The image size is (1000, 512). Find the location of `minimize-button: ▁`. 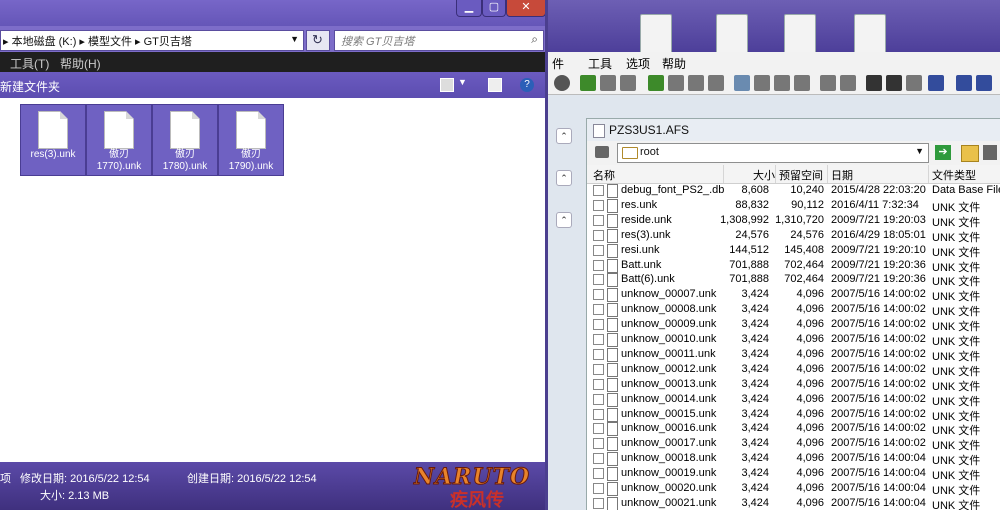

minimize-button: ▁ is located at coordinates (469, 8).